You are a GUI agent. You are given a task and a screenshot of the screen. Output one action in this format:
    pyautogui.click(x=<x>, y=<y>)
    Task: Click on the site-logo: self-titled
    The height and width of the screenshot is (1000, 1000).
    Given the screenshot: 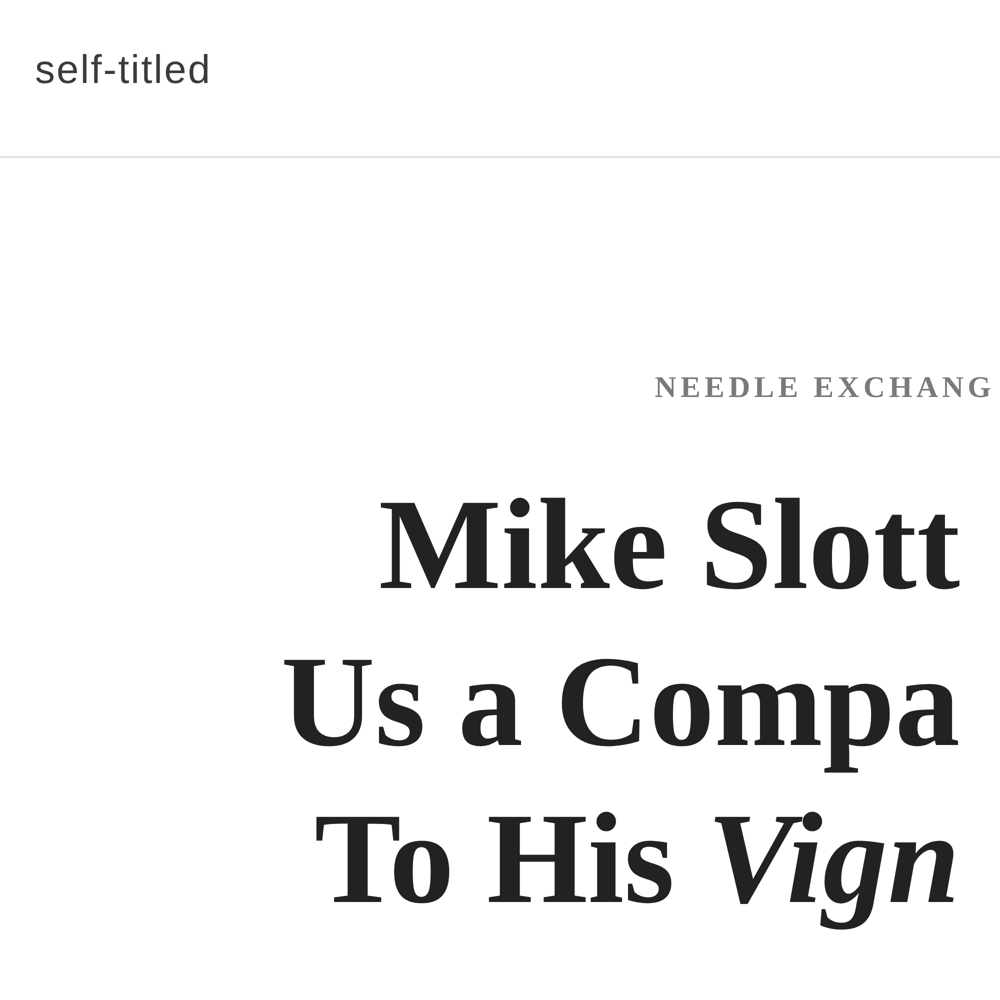 What is the action you would take?
    pyautogui.click(x=123, y=70)
    